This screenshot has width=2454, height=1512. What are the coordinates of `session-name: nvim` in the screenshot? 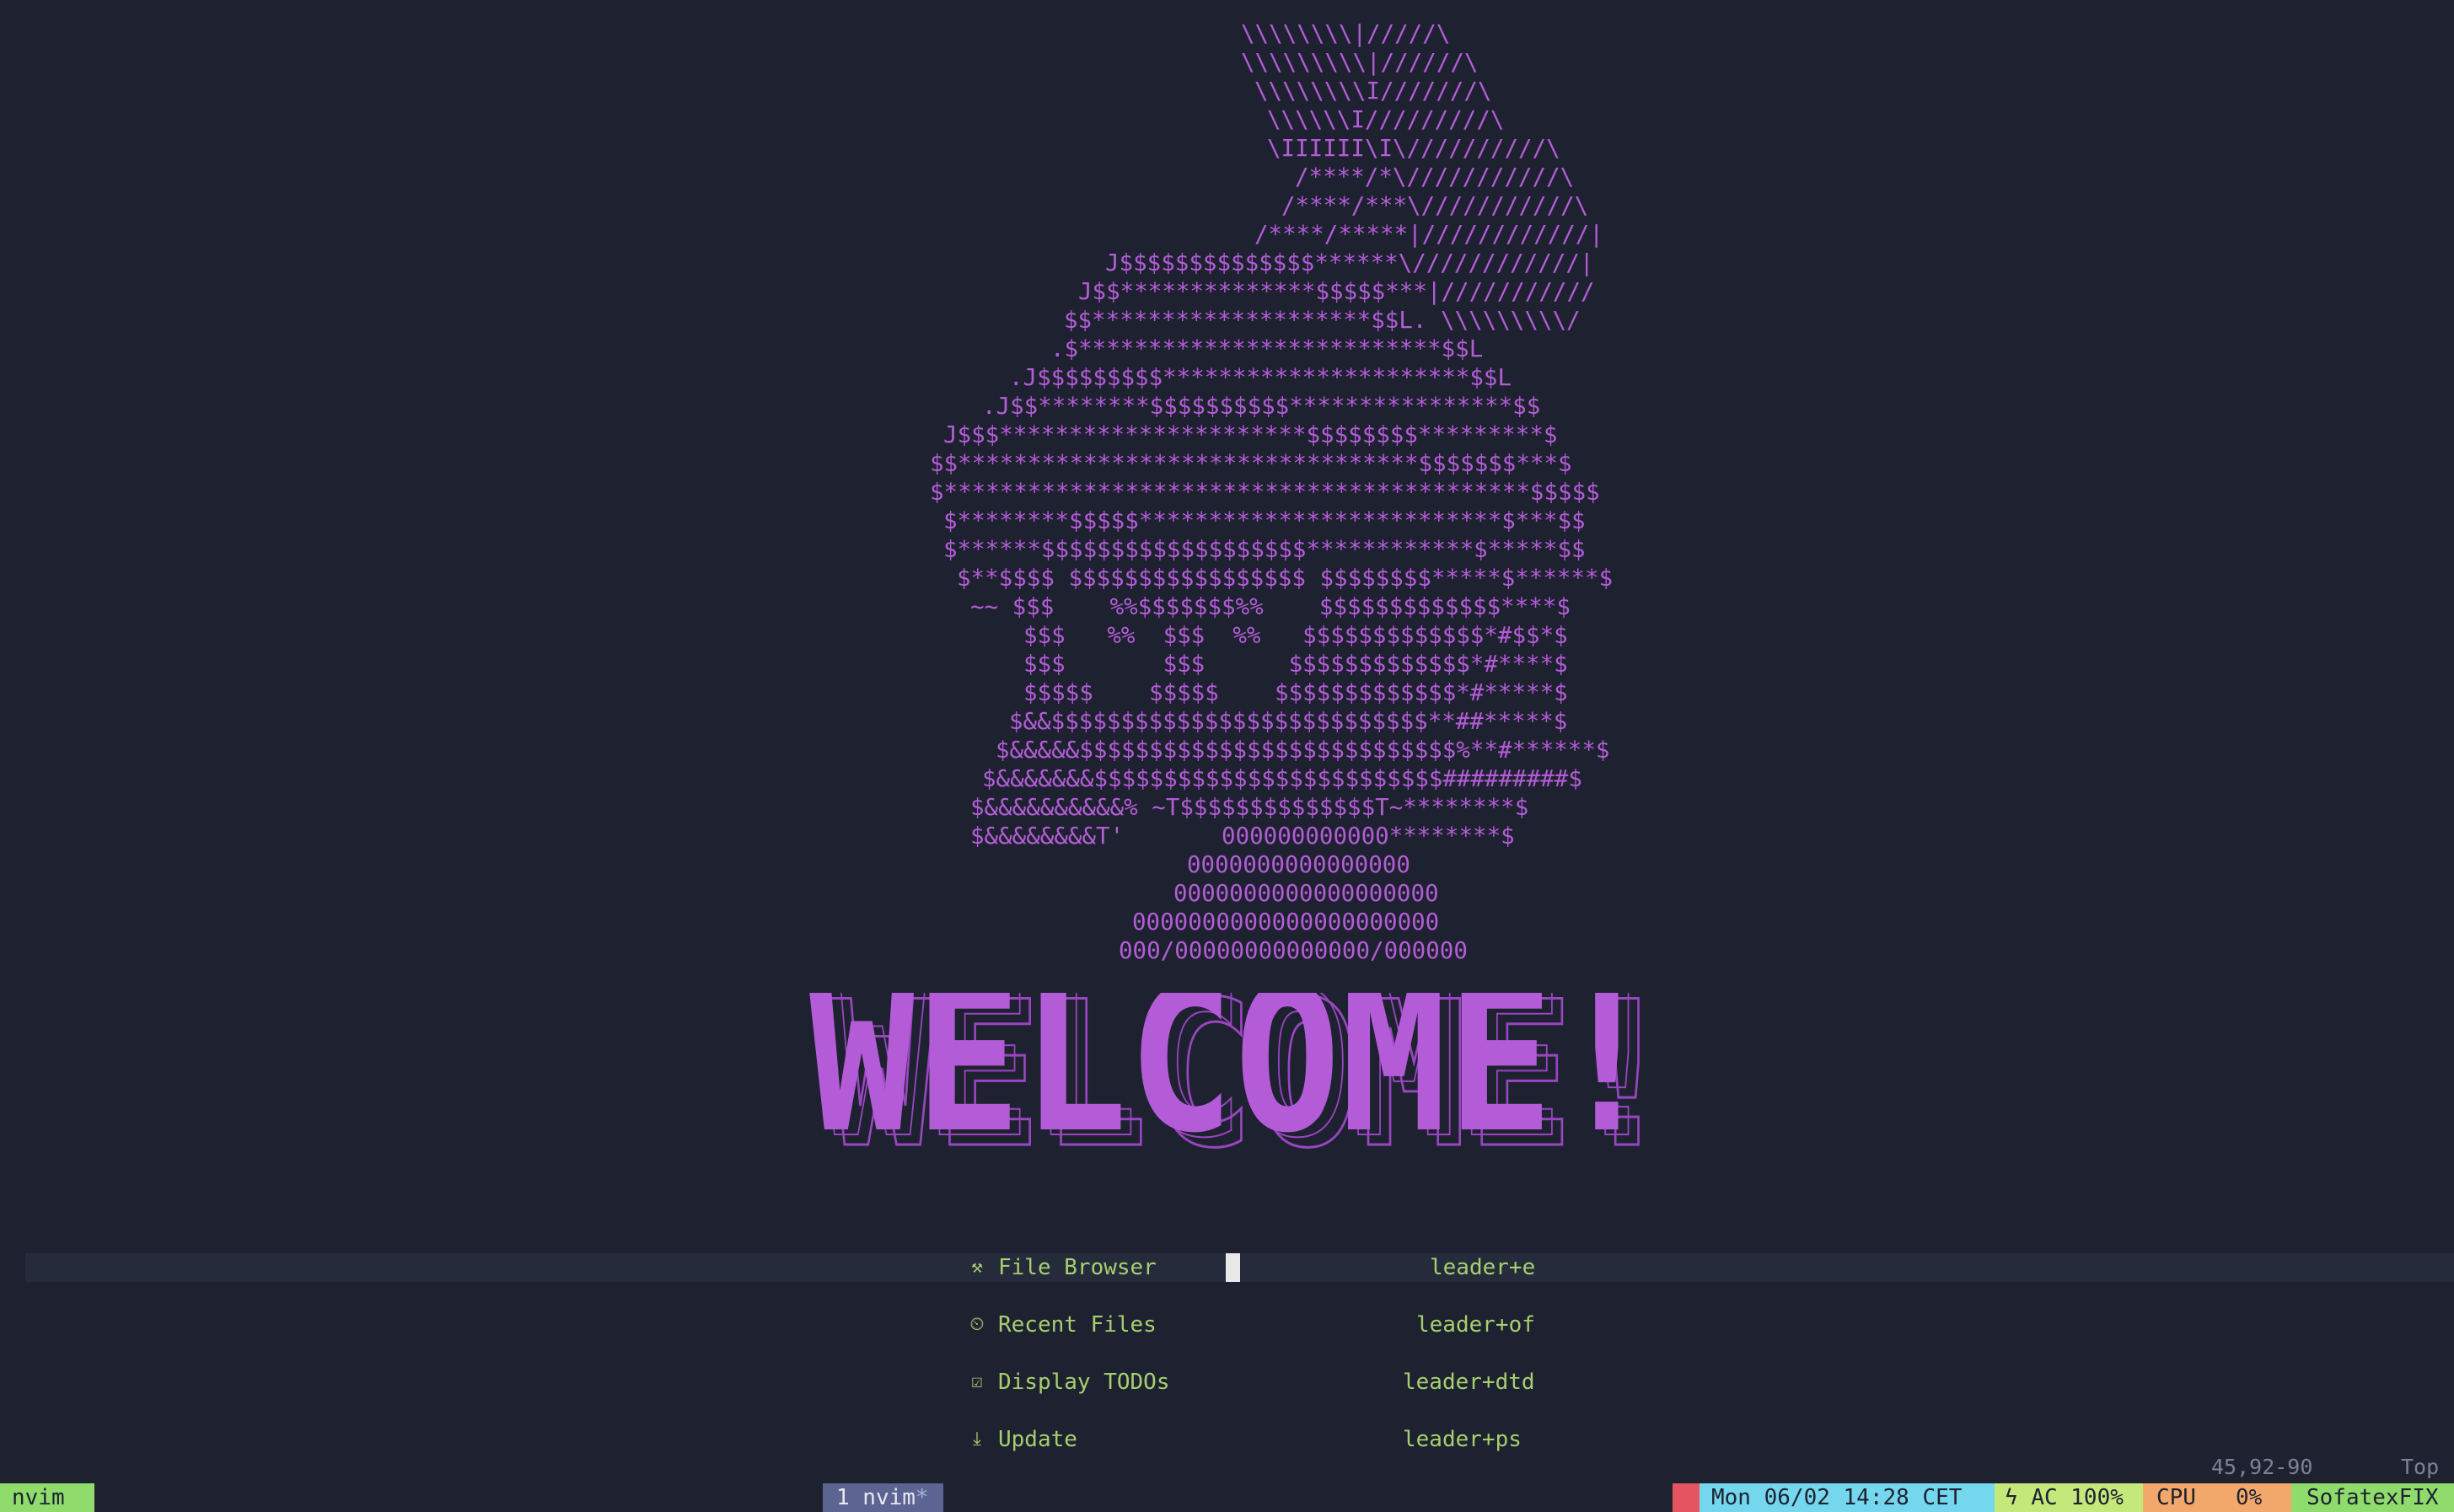 It's located at (47, 1497).